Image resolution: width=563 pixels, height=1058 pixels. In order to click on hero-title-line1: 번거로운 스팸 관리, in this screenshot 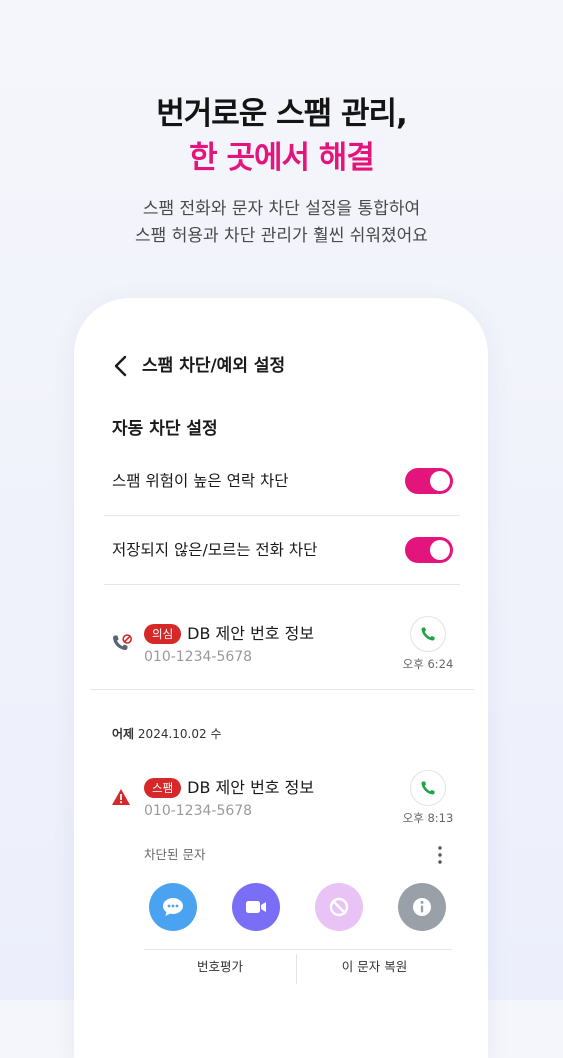, I will do `click(282, 114)`.